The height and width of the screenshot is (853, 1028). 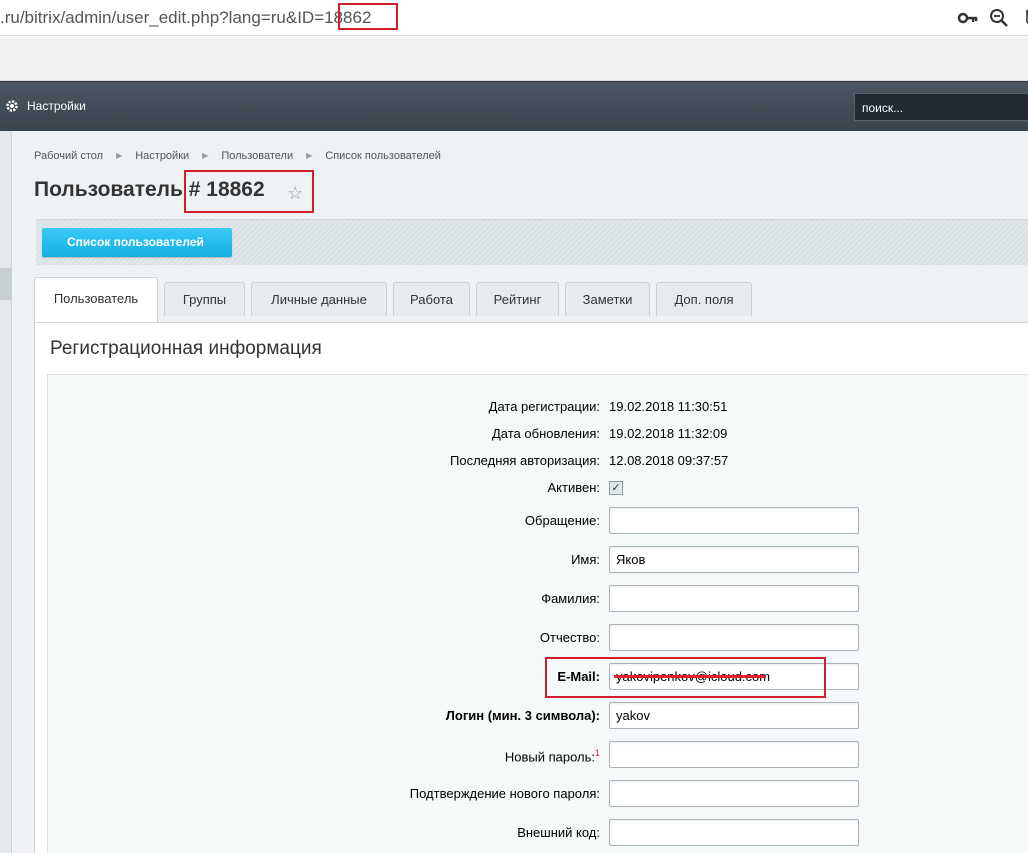 I want to click on gear-icon, so click(x=12, y=106).